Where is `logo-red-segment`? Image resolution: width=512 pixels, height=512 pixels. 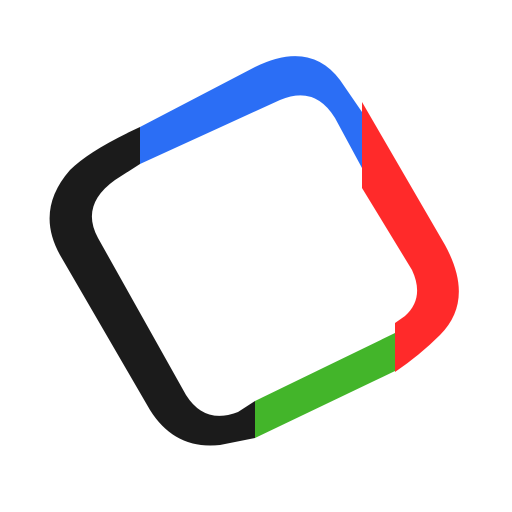 logo-red-segment is located at coordinates (410, 237).